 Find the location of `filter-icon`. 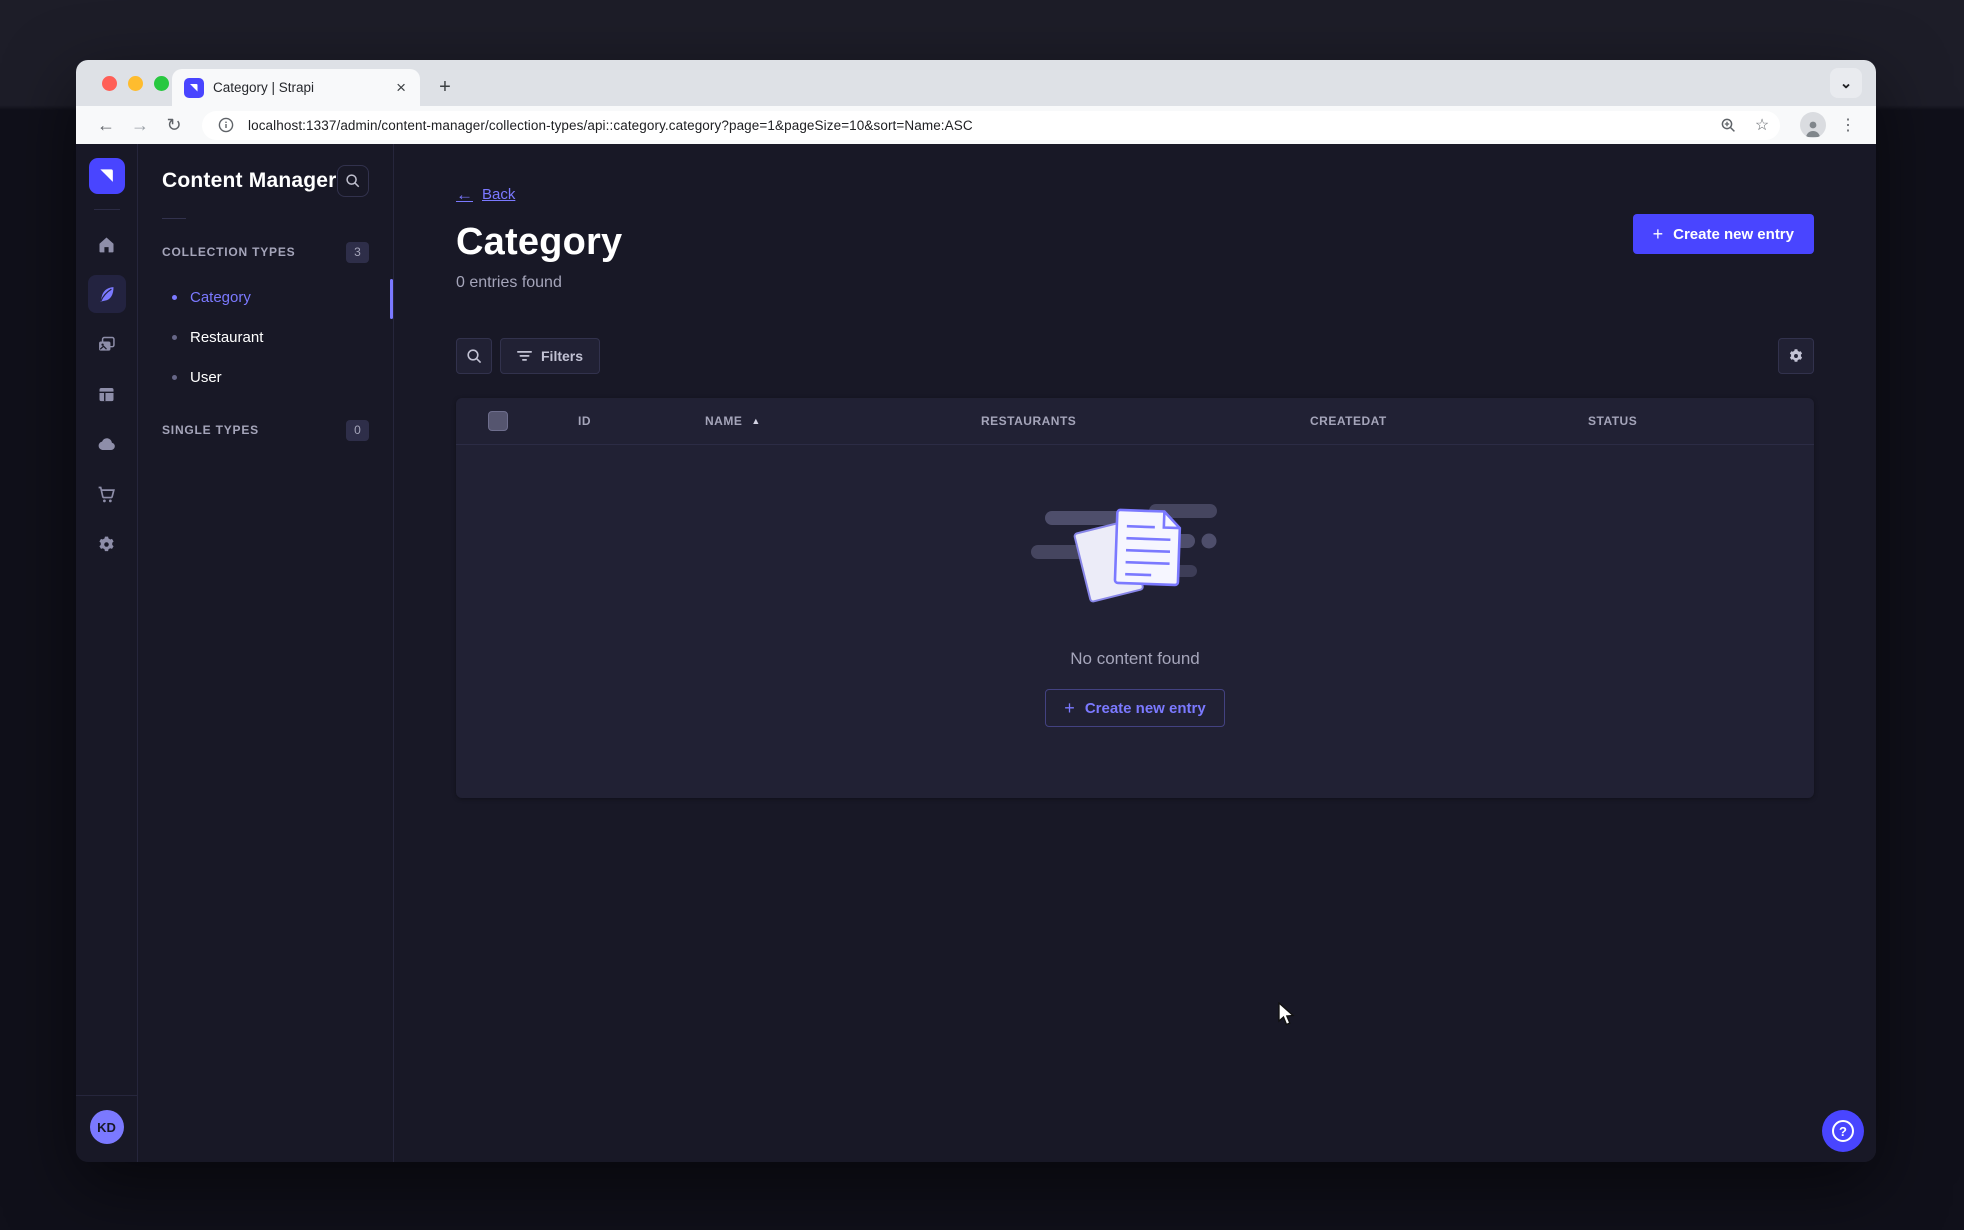

filter-icon is located at coordinates (524, 356).